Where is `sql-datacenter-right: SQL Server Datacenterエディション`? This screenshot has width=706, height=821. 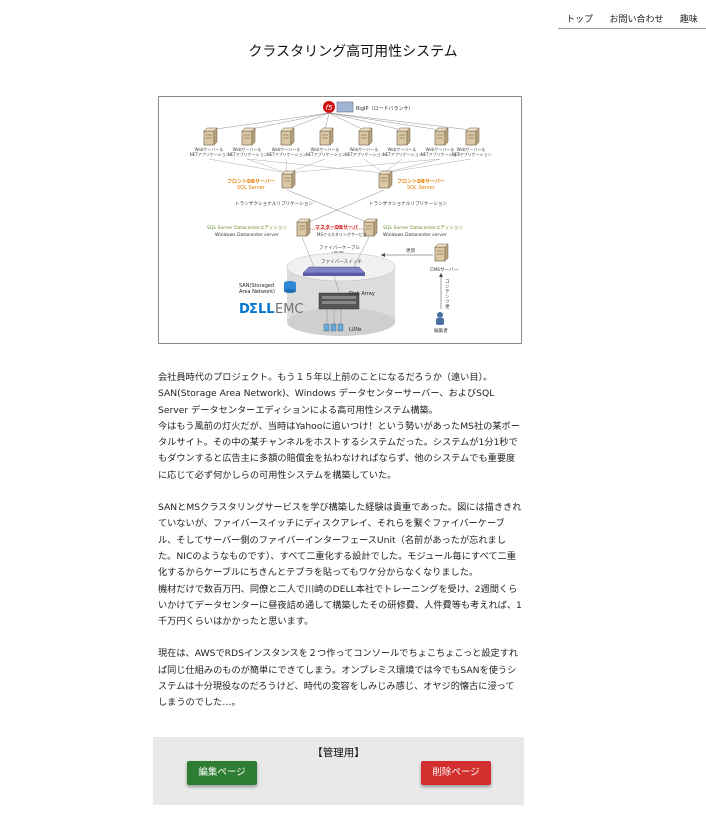 sql-datacenter-right: SQL Server Datacenterエディション is located at coordinates (423, 227).